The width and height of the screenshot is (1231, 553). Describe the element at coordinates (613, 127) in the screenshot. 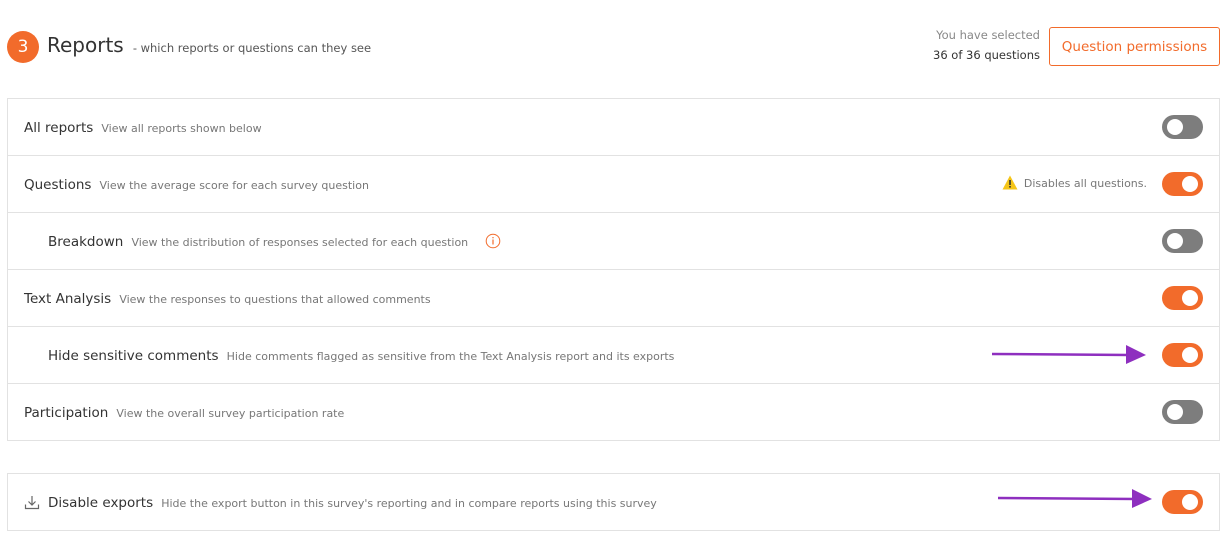

I see `row-all-reports: All reports View all reports shown below` at that location.